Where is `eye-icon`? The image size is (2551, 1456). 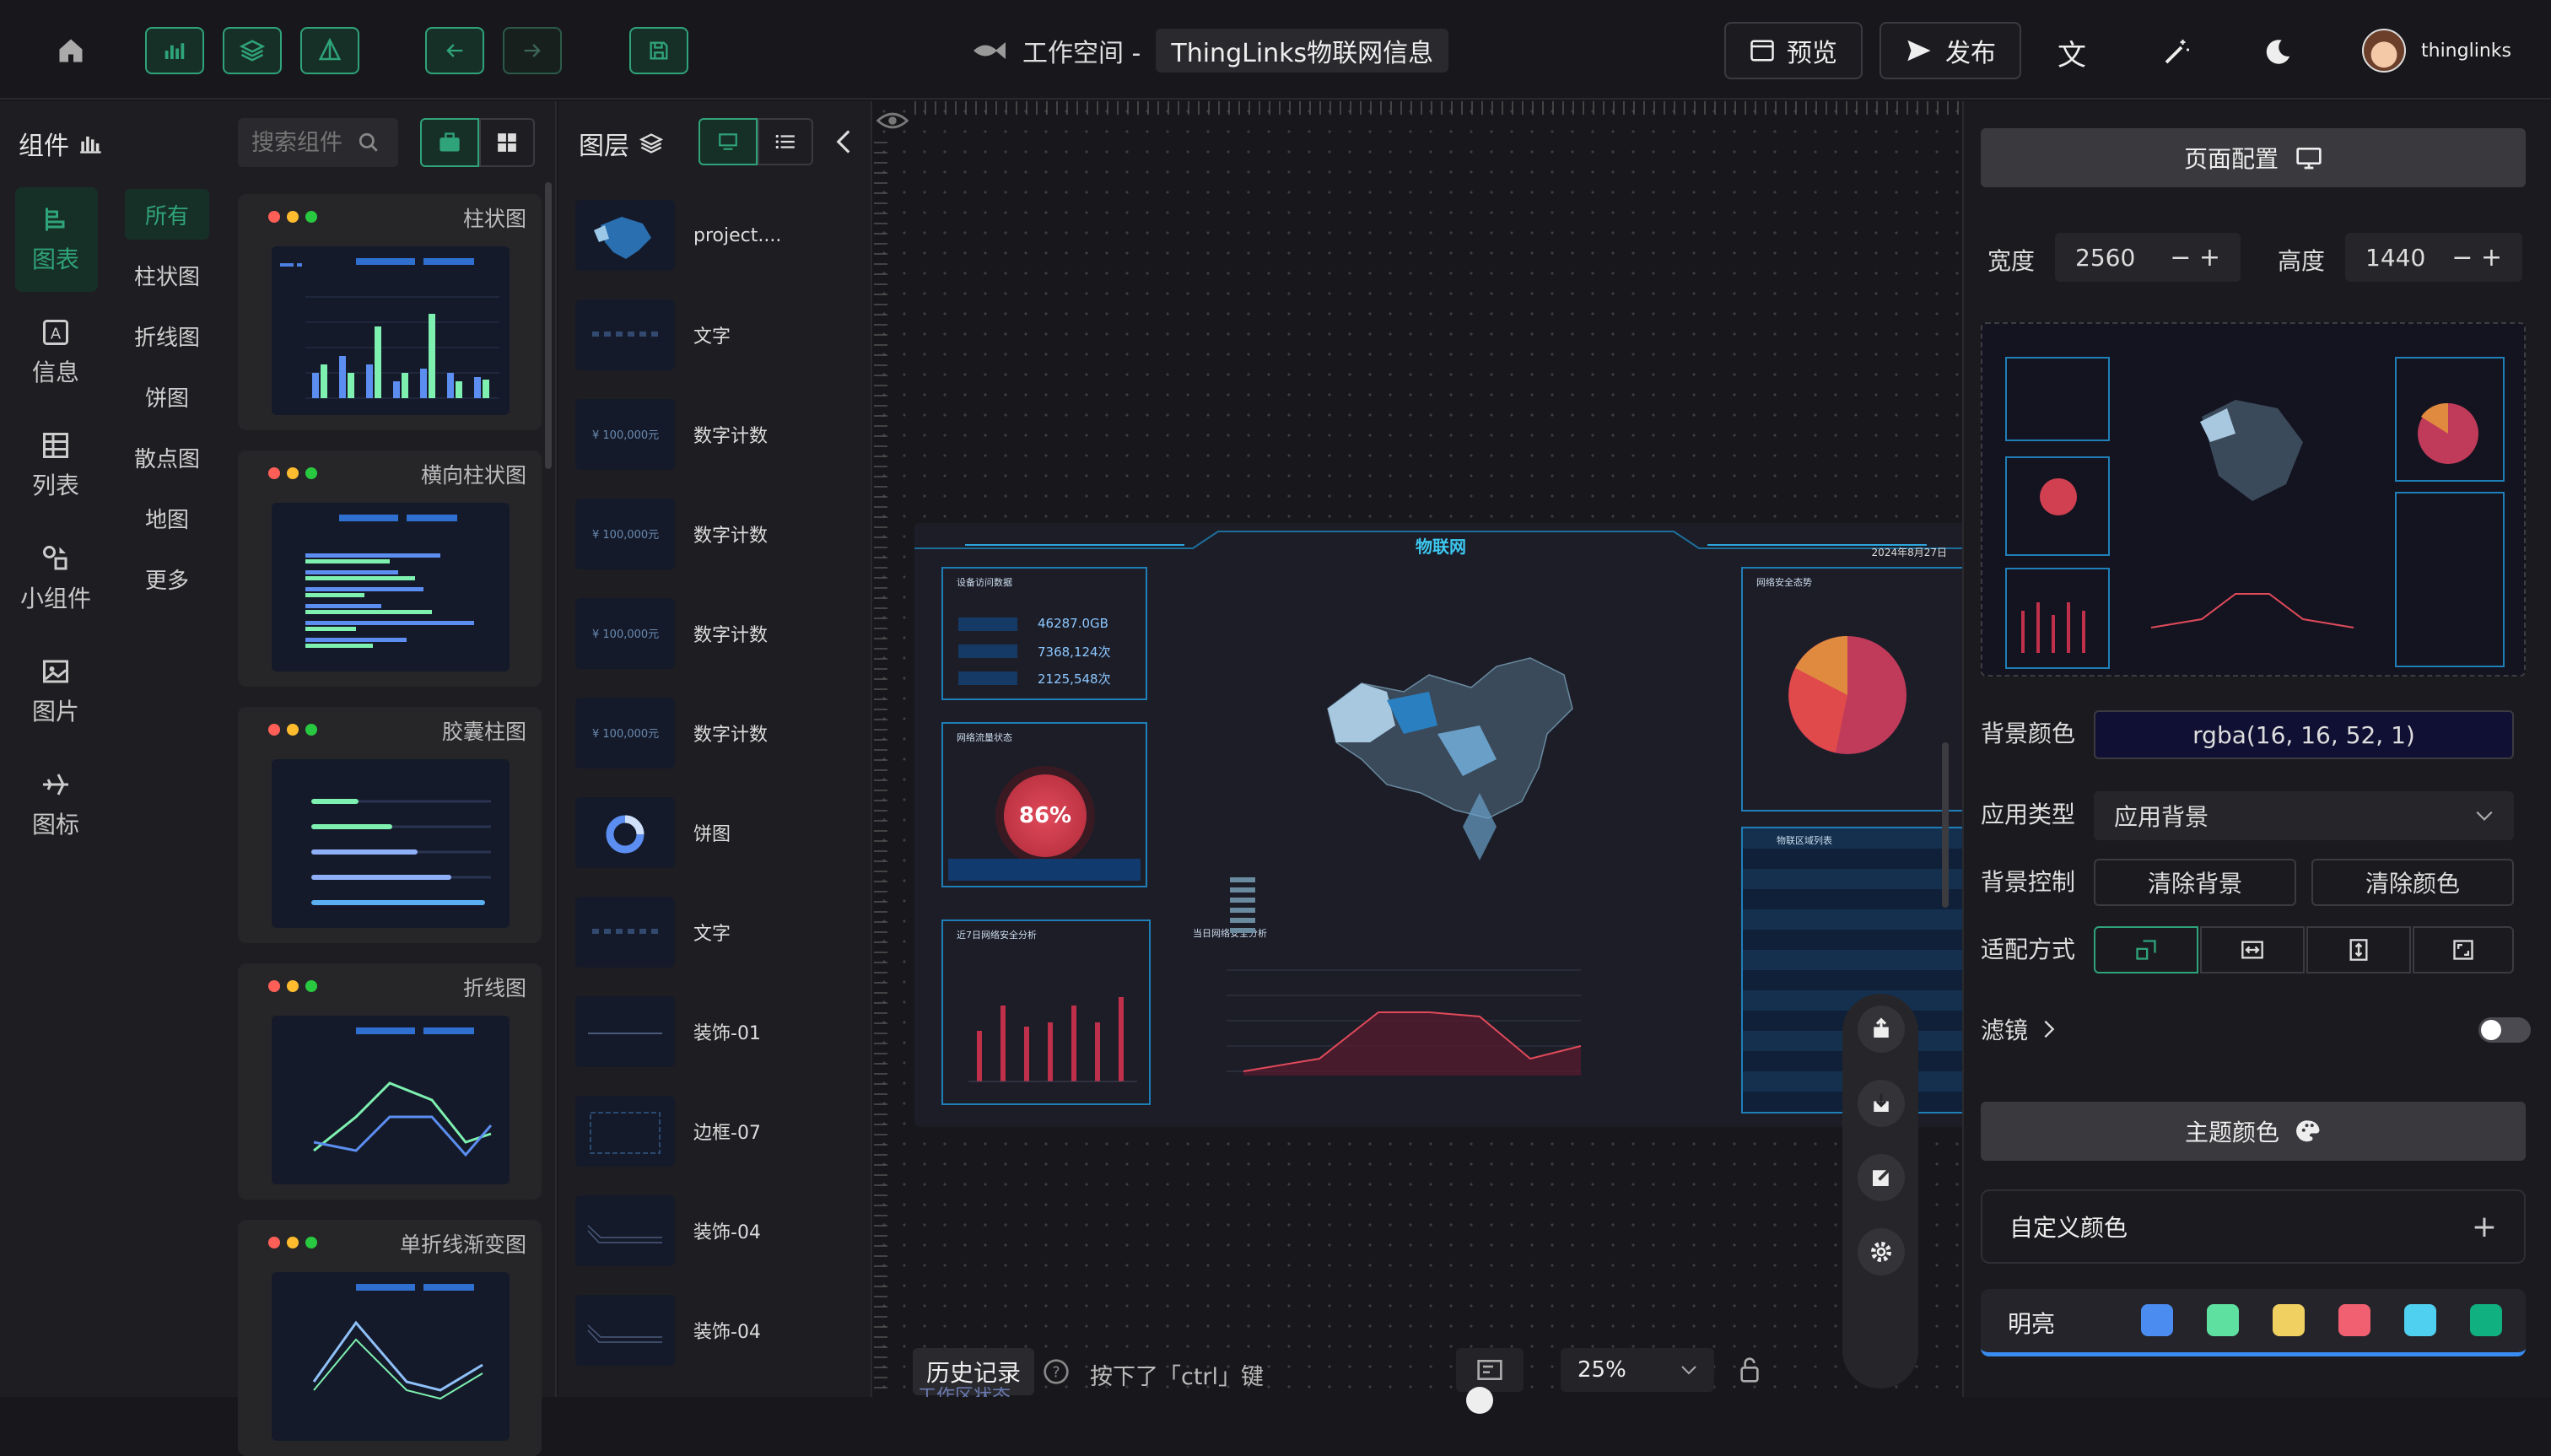
eye-icon is located at coordinates (892, 121).